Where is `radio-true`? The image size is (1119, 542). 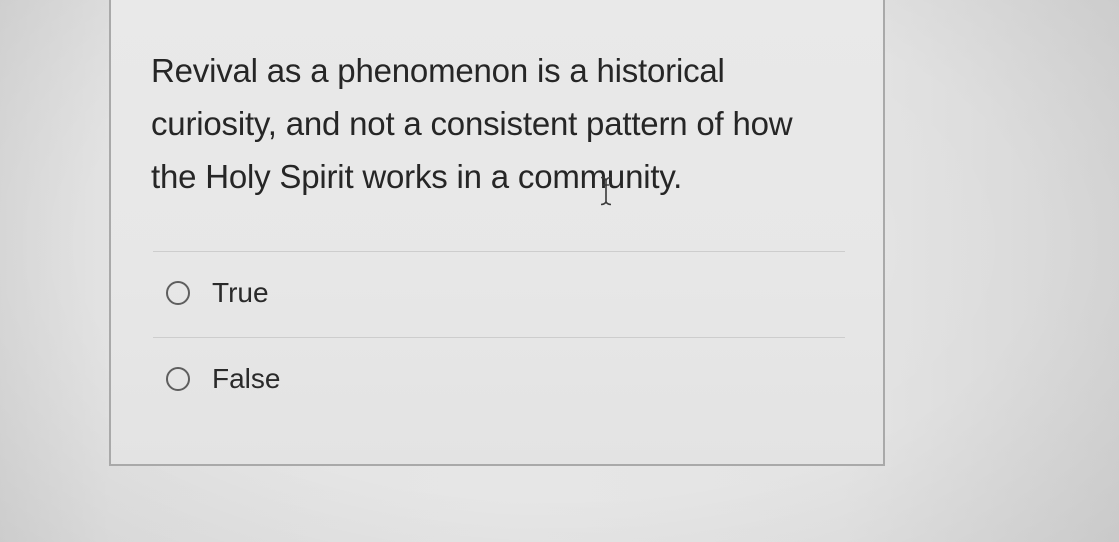 radio-true is located at coordinates (178, 293).